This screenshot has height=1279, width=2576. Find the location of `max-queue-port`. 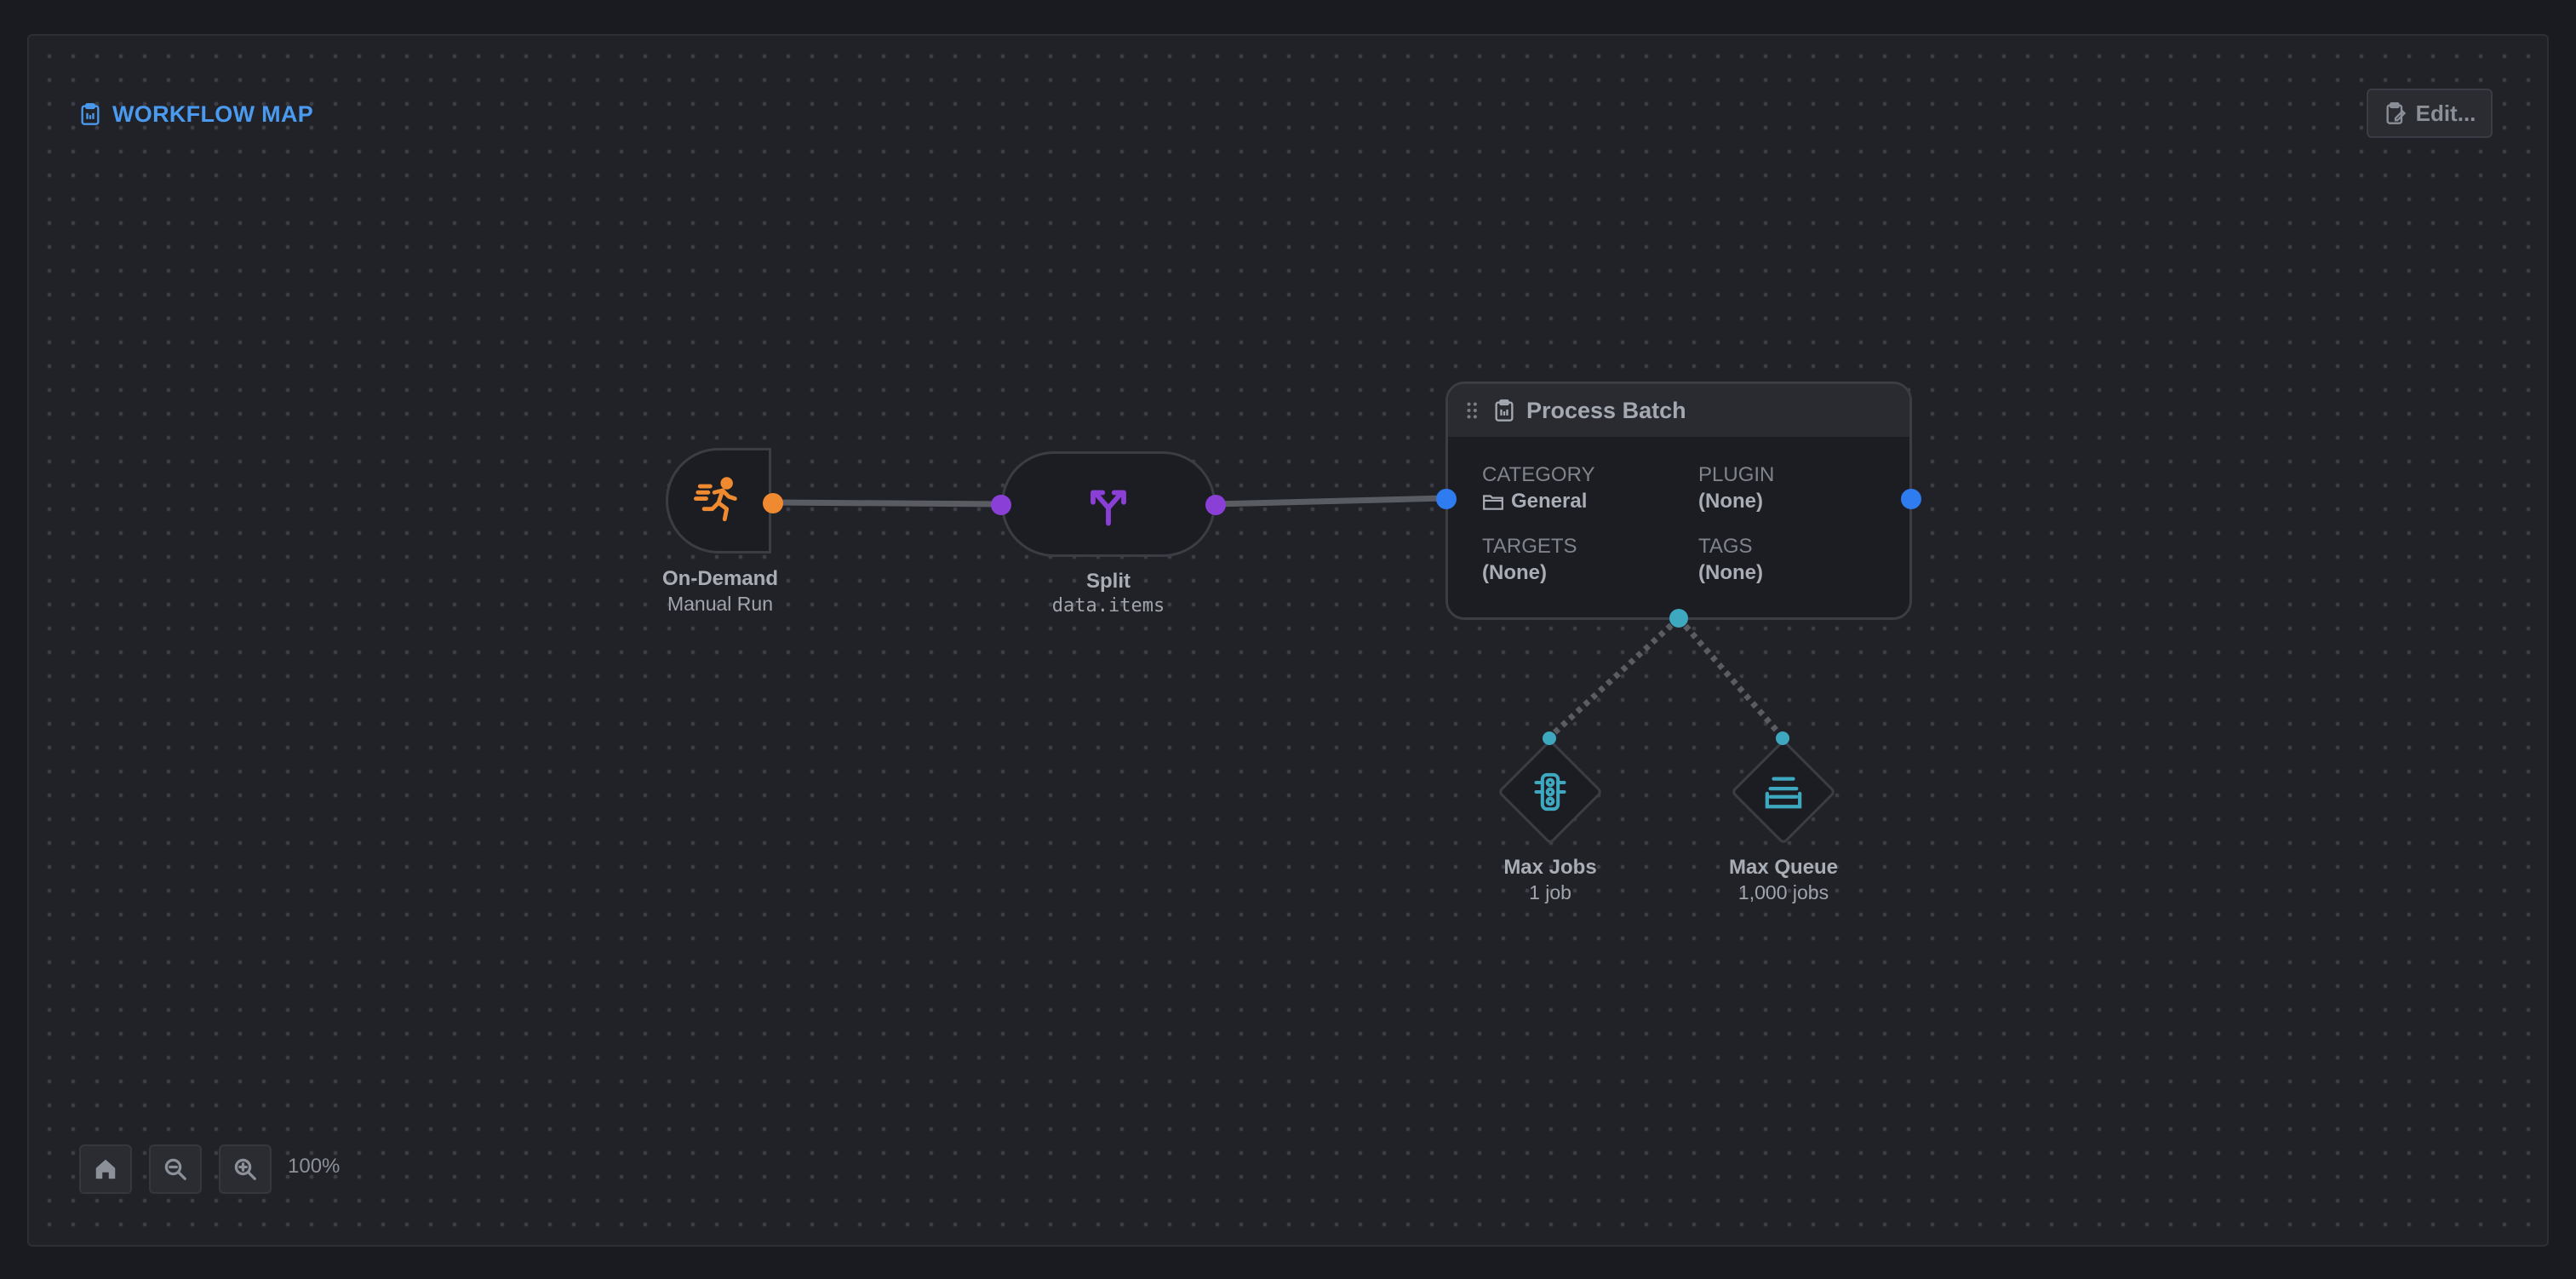

max-queue-port is located at coordinates (1783, 739).